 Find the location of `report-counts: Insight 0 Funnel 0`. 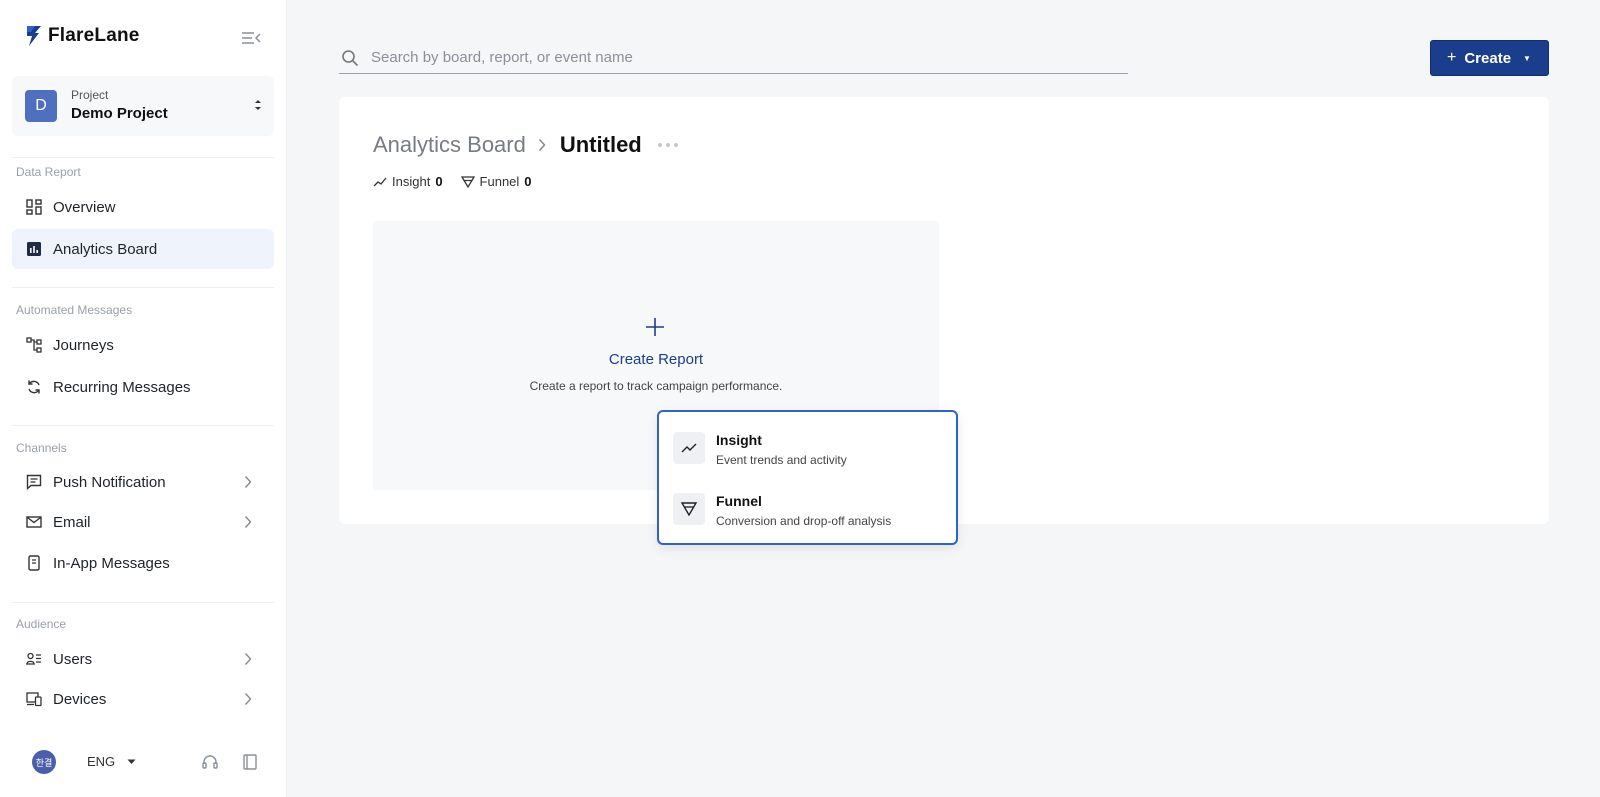

report-counts: Insight 0 Funnel 0 is located at coordinates (461, 181).